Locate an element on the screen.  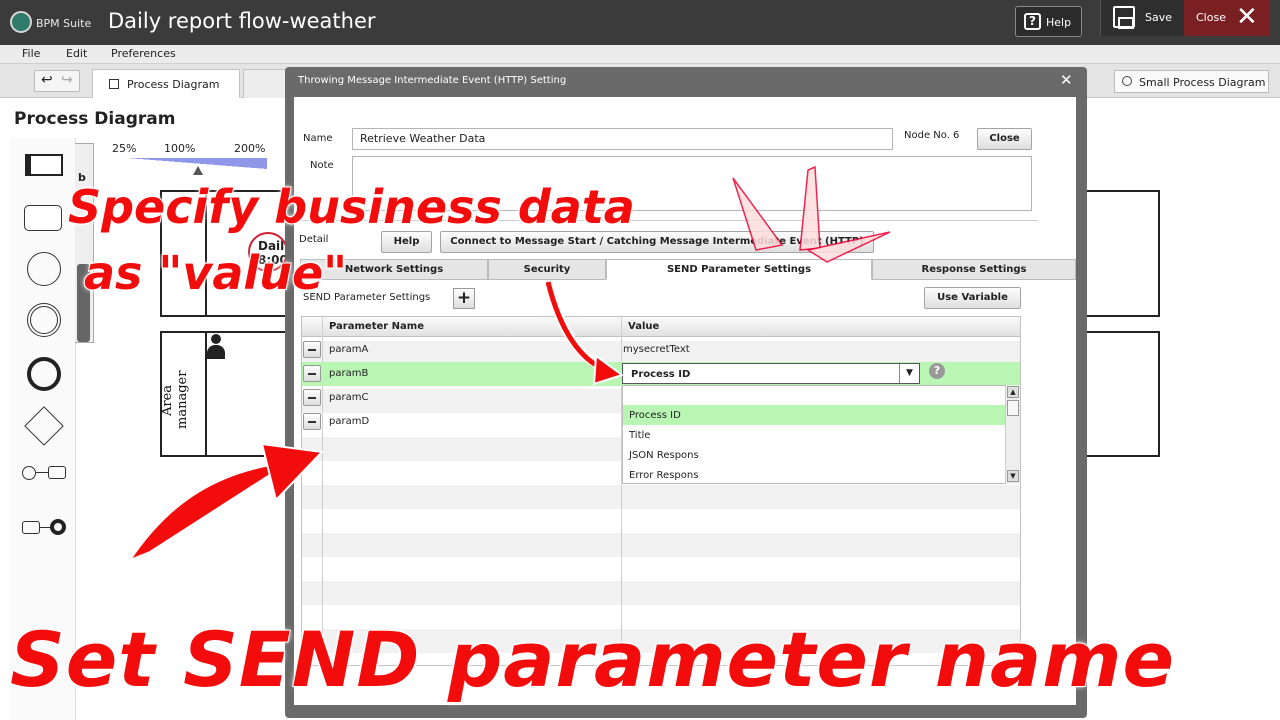
table-row: paramA mysecretText is located at coordinates (661, 350).